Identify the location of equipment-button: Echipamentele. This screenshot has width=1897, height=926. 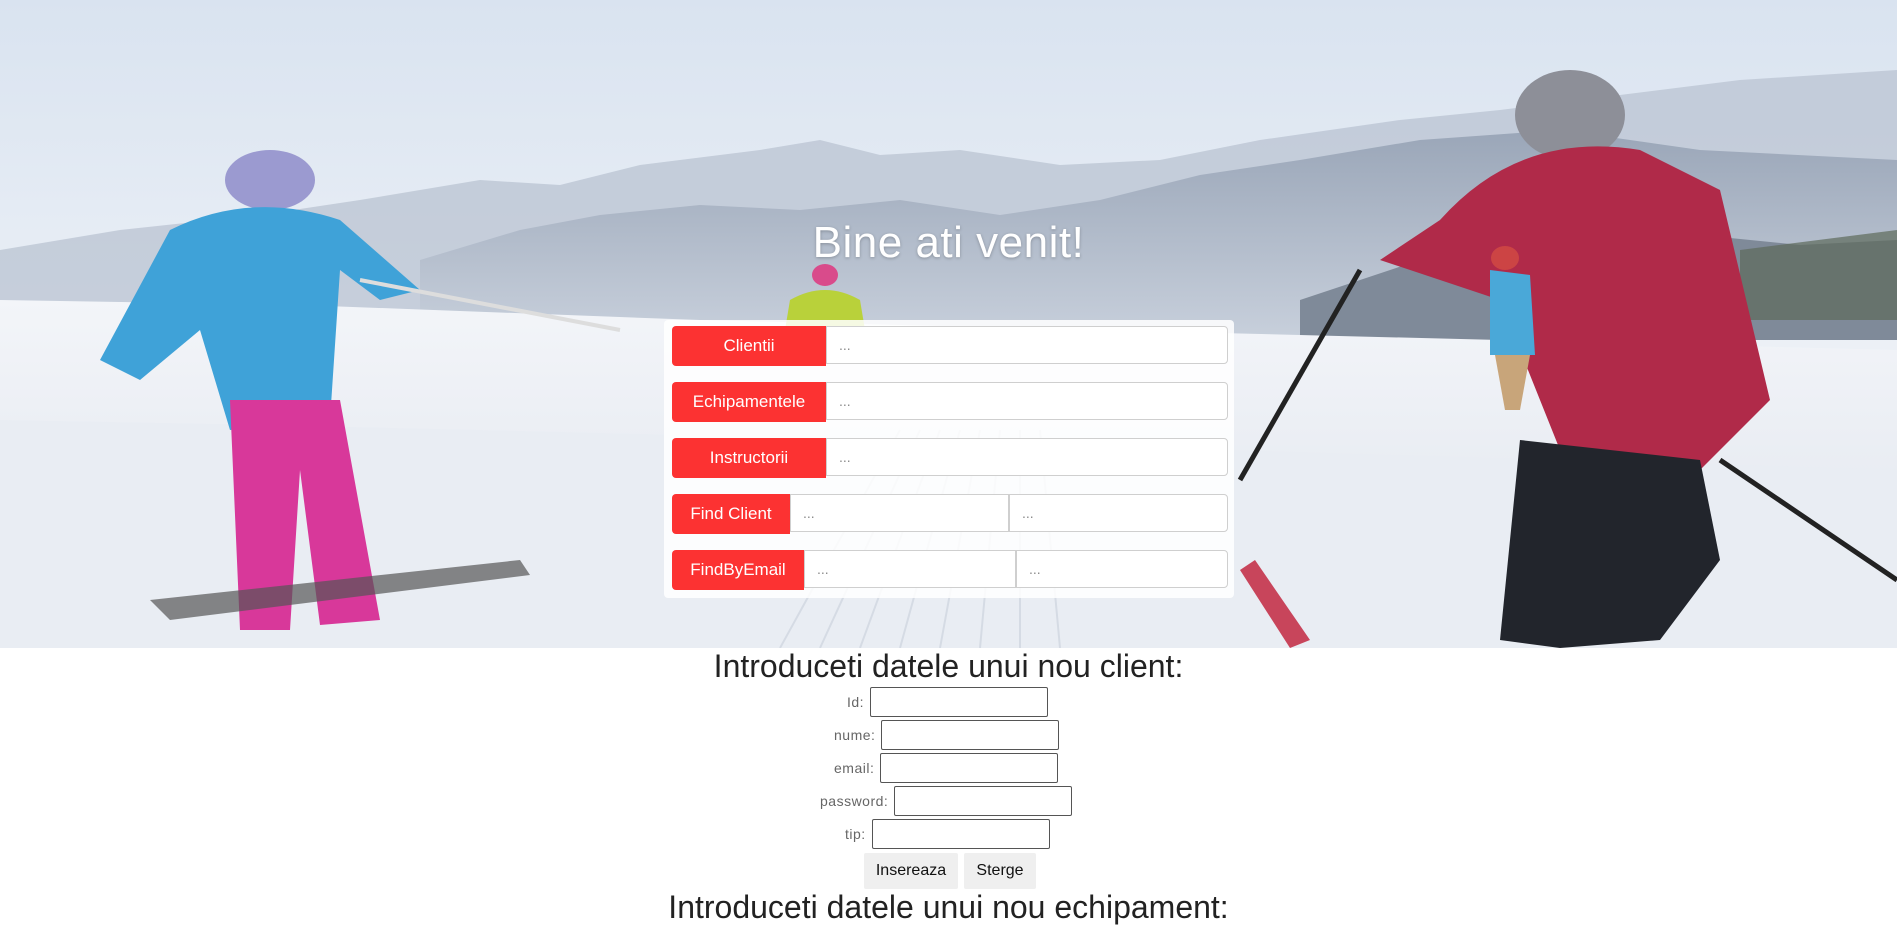
(749, 402).